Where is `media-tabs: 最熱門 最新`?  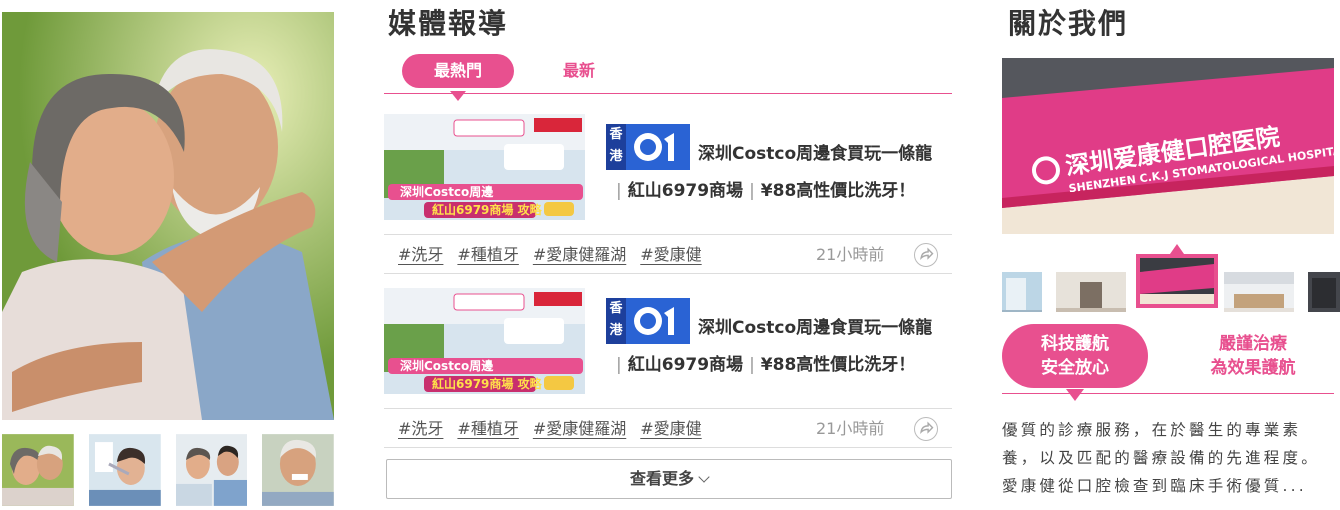
media-tabs: 最熱門 最新 is located at coordinates (668, 77).